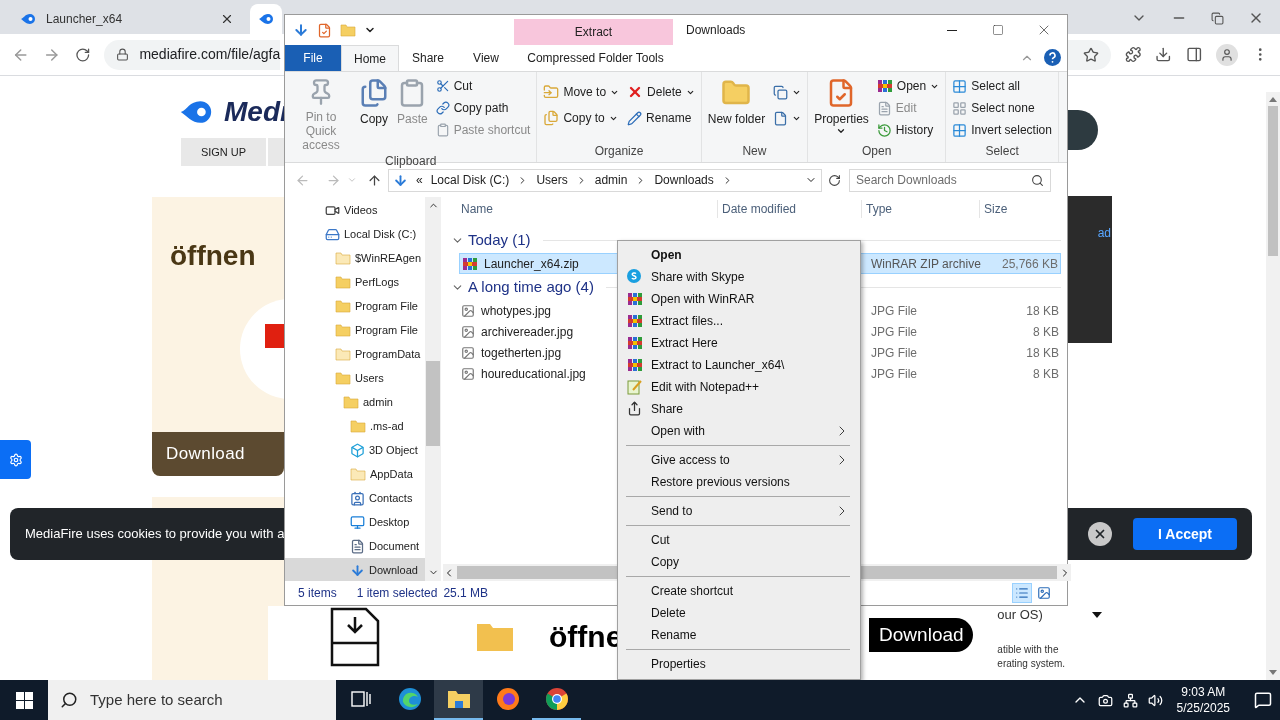 The width and height of the screenshot is (1280, 720). I want to click on nav-item: Desktop, so click(355, 522).